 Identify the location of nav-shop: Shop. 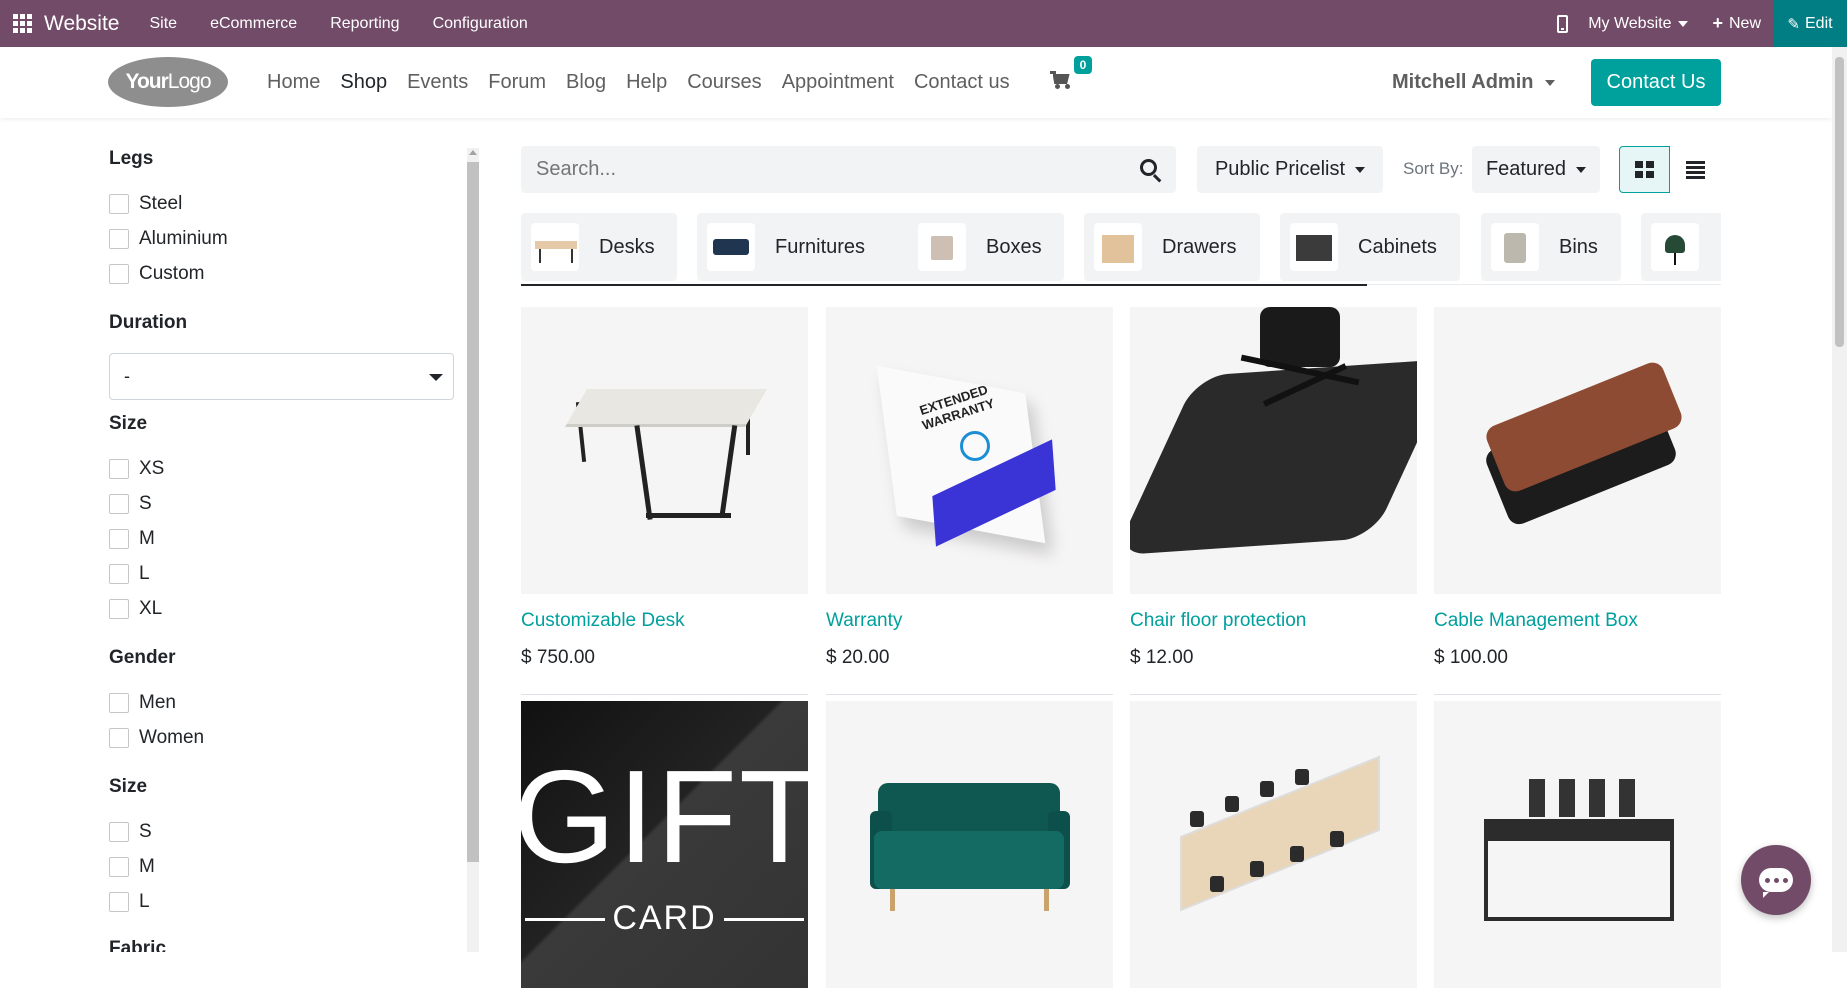
(363, 82).